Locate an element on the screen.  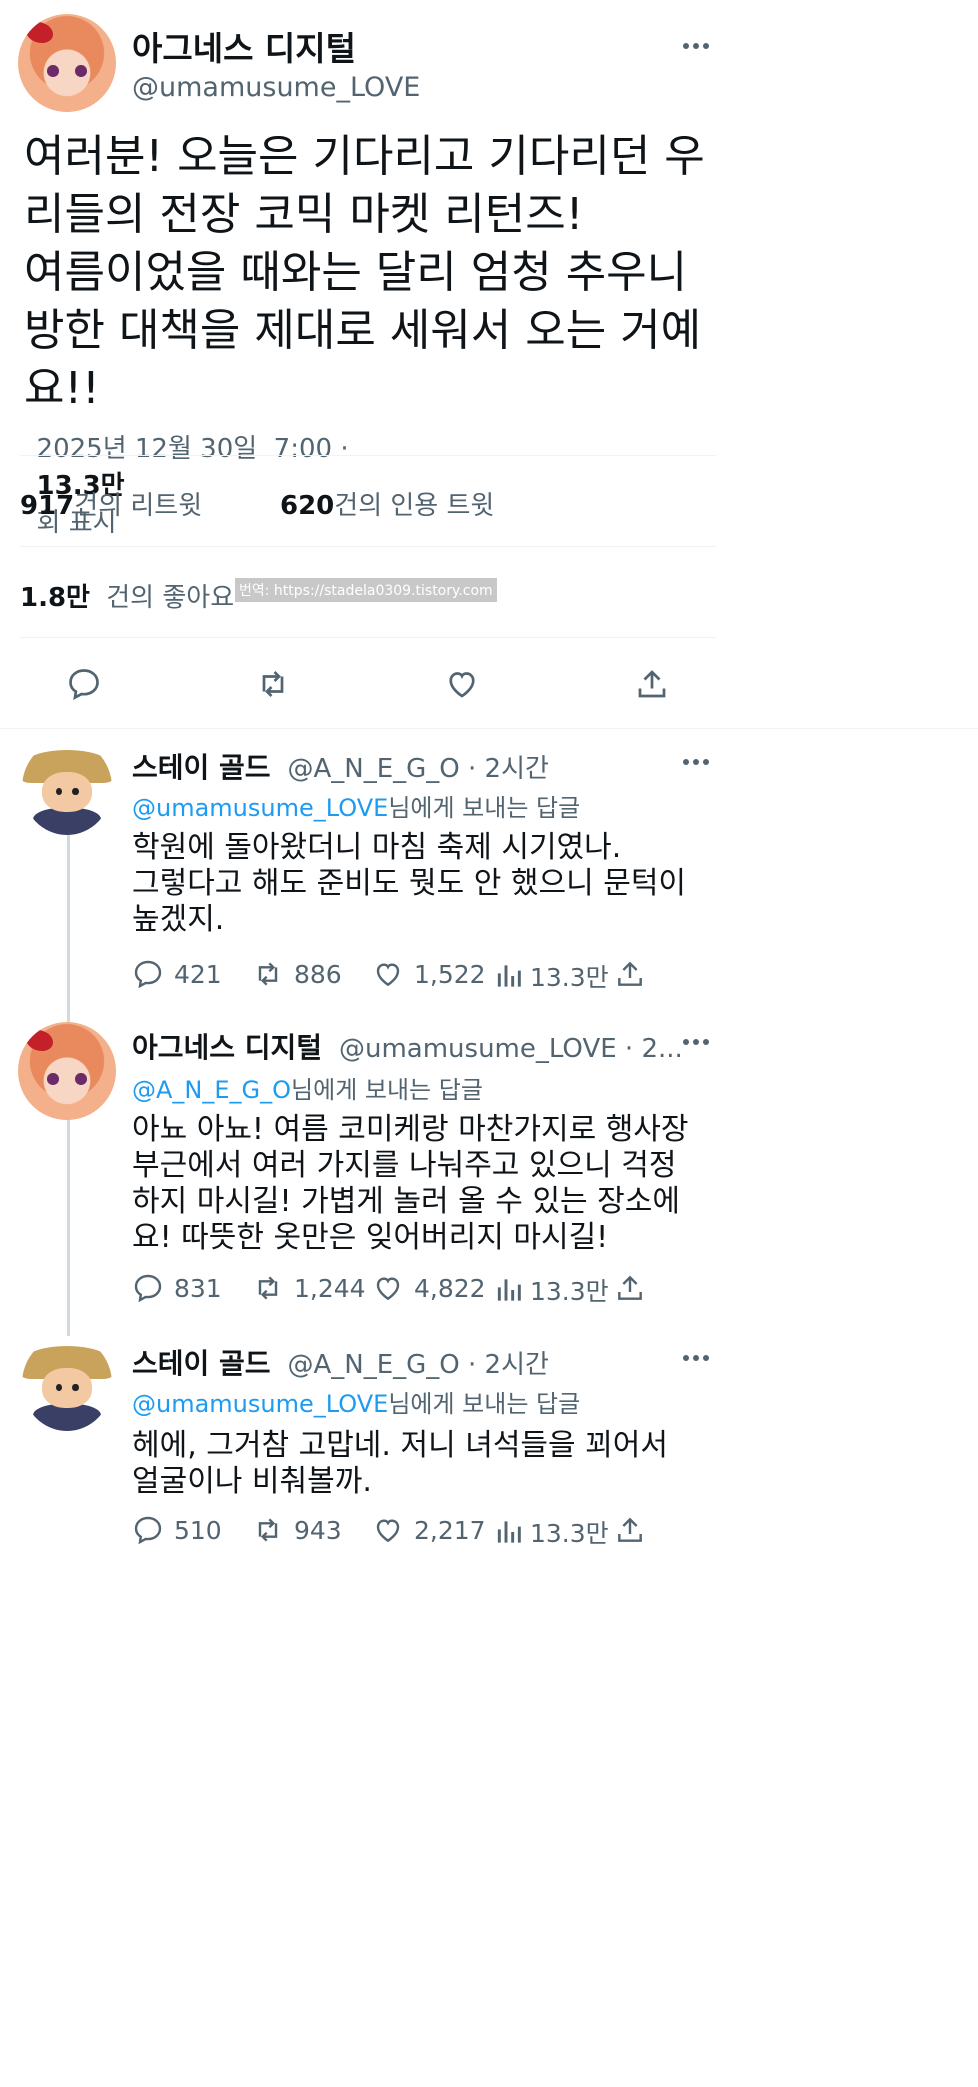
retweets-count: 917 is located at coordinates (47, 506).